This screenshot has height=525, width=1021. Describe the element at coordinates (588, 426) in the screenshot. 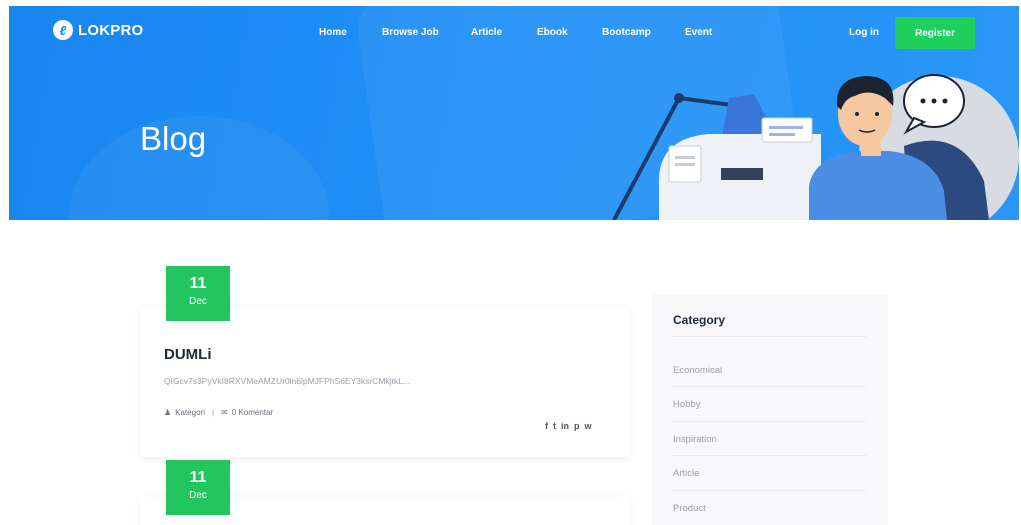

I see `whatsapp-icon: w` at that location.